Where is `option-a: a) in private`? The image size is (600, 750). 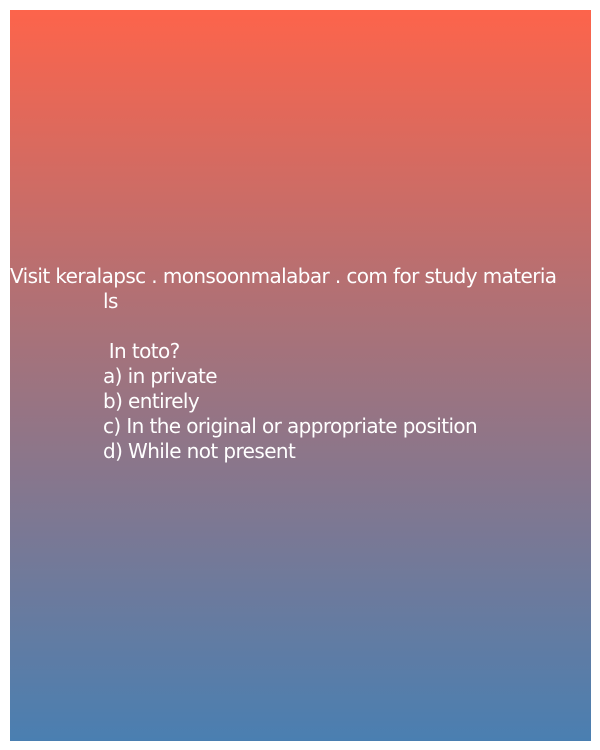
option-a: a) in private is located at coordinates (160, 376).